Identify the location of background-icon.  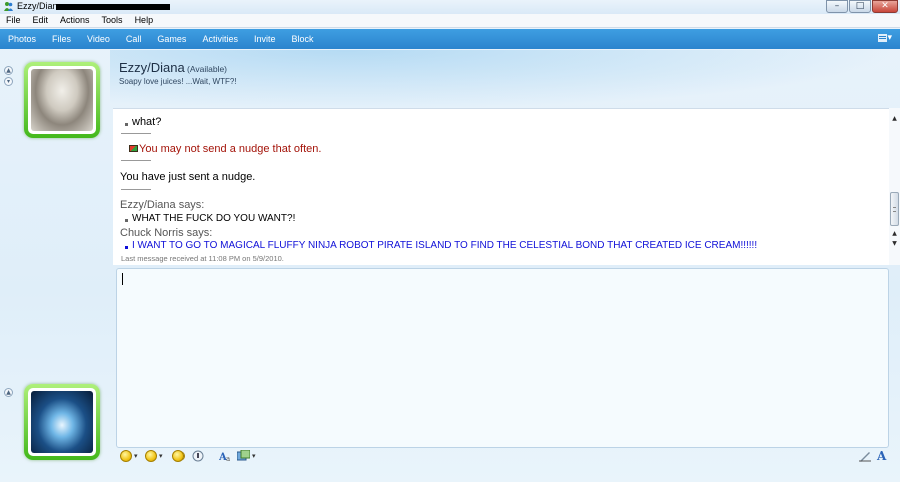
(243, 455).